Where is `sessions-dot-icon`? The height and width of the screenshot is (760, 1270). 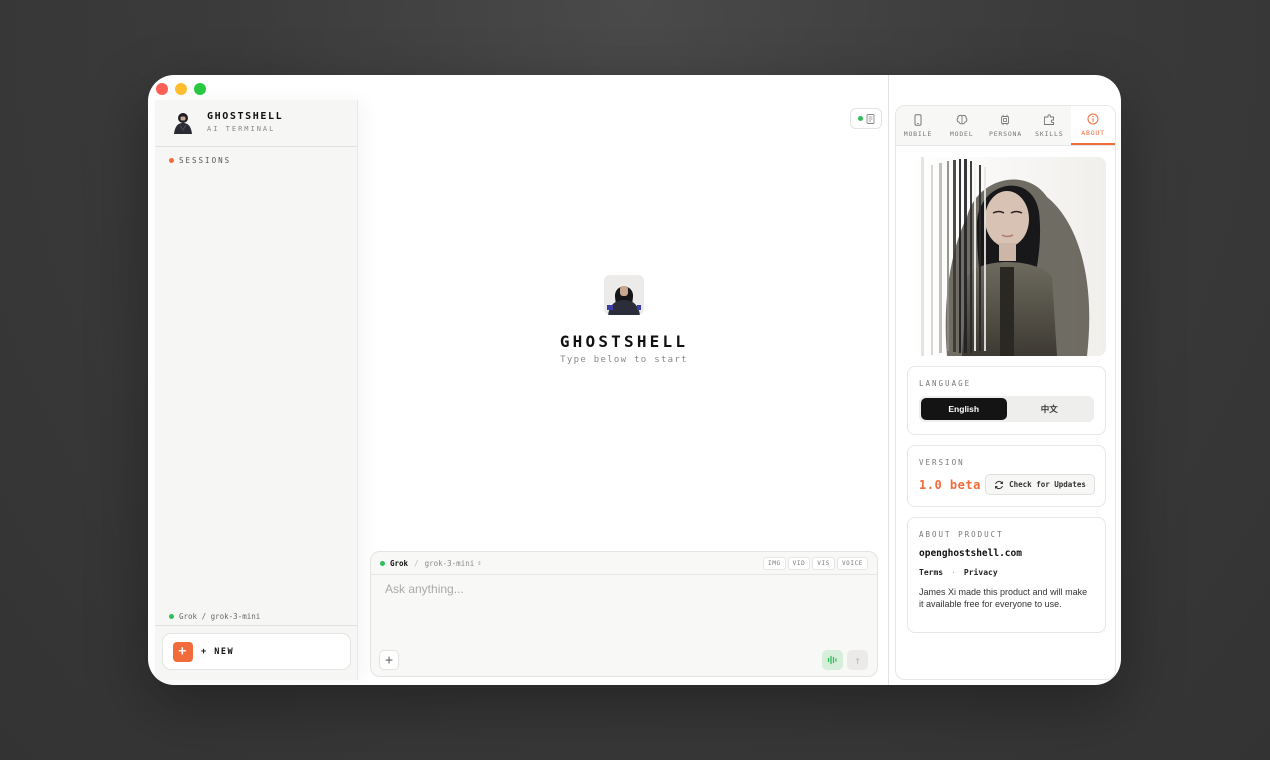
sessions-dot-icon is located at coordinates (171, 160).